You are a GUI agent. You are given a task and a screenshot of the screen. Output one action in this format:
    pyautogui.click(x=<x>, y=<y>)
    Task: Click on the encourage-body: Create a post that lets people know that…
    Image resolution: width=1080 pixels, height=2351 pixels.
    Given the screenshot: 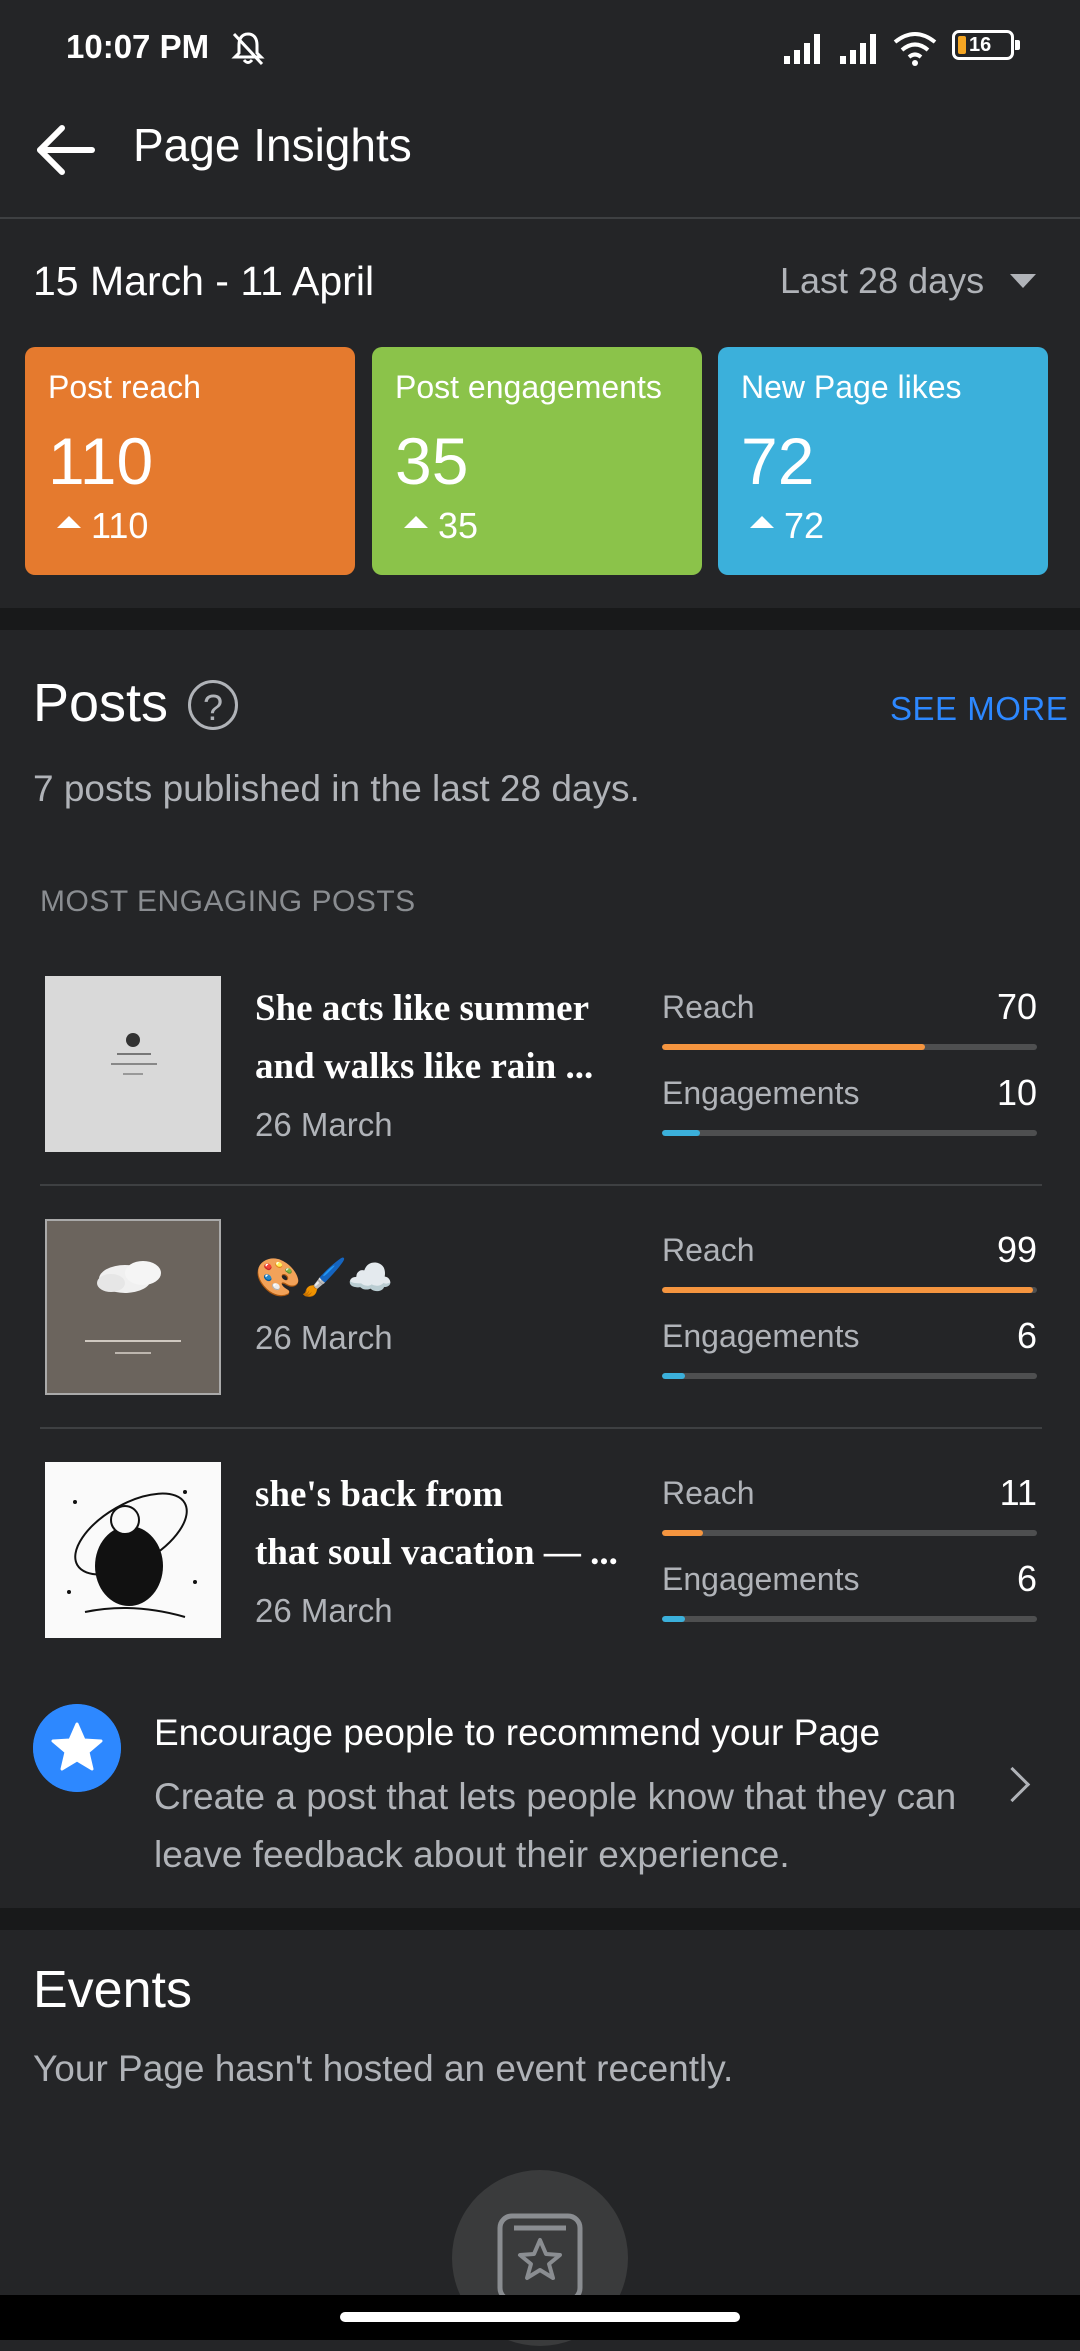 What is the action you would take?
    pyautogui.click(x=555, y=1825)
    